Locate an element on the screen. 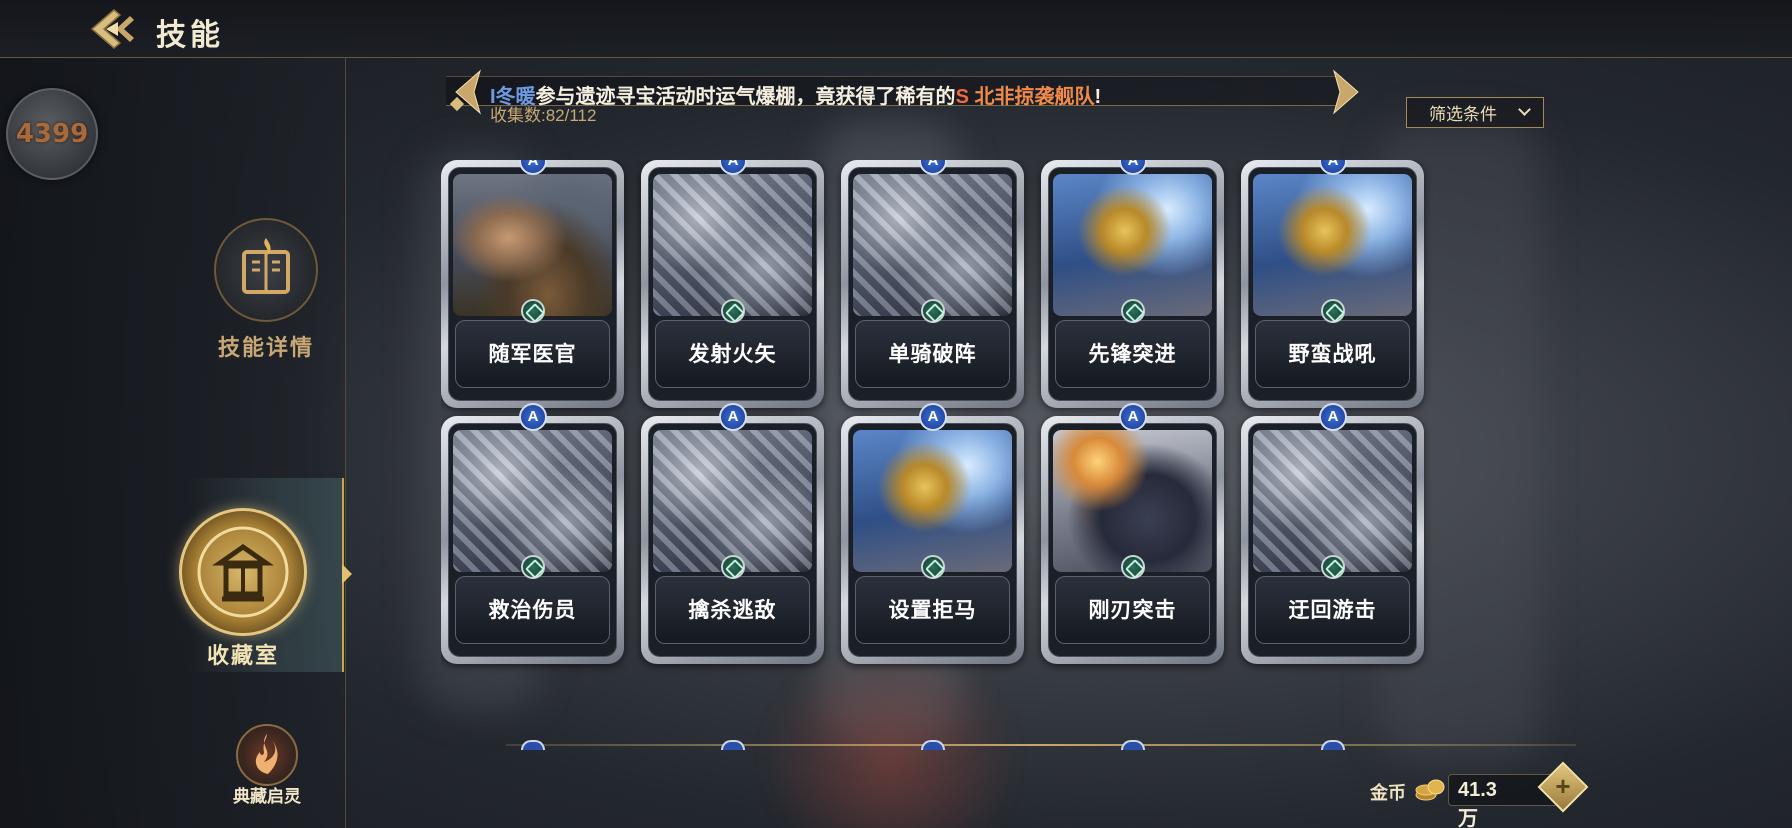 This screenshot has width=1792, height=828. card-frame: 迂回游击 is located at coordinates (1332, 540).